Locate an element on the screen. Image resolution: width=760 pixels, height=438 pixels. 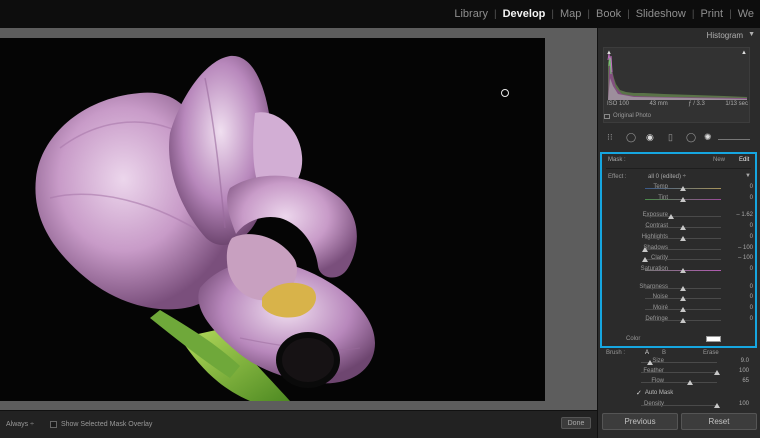
tool-size-track is located at coordinates (734, 139).